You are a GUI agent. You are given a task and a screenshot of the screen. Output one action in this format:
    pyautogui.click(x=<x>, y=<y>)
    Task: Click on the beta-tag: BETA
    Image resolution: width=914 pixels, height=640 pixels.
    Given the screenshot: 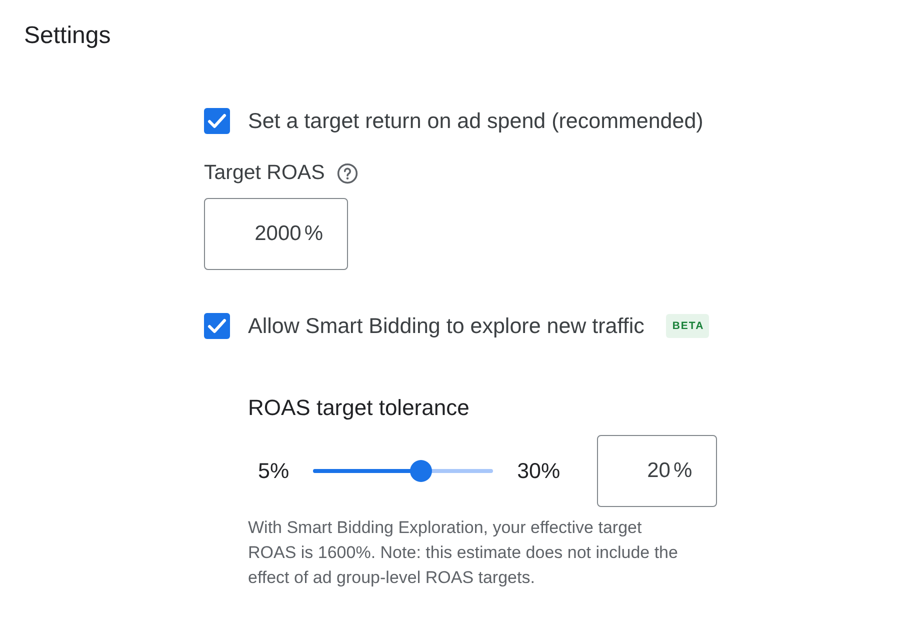 What is the action you would take?
    pyautogui.click(x=688, y=326)
    